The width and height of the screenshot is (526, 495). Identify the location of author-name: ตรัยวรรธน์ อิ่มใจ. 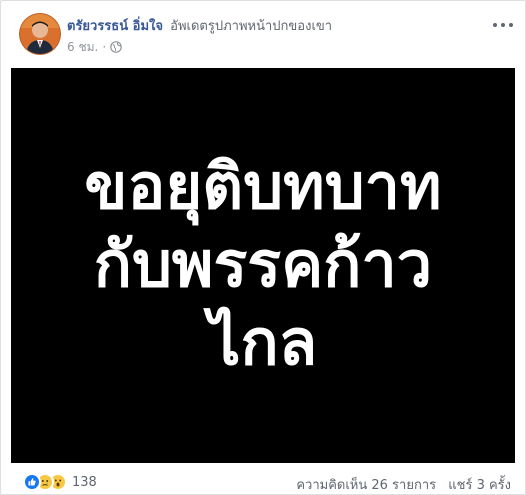
(115, 26).